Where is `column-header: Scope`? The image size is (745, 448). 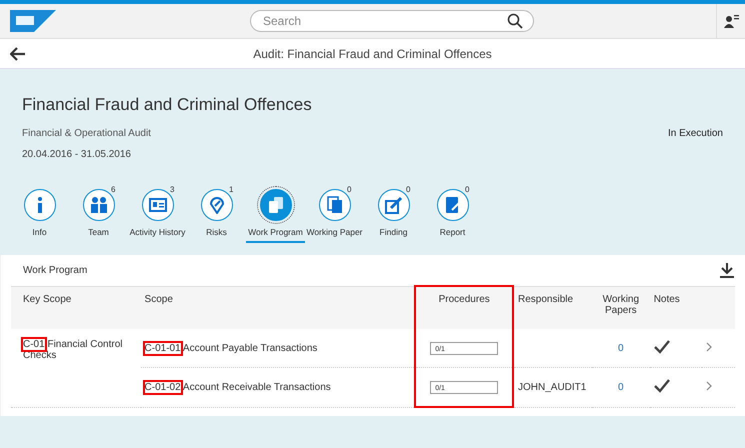
column-header: Scope is located at coordinates (278, 307).